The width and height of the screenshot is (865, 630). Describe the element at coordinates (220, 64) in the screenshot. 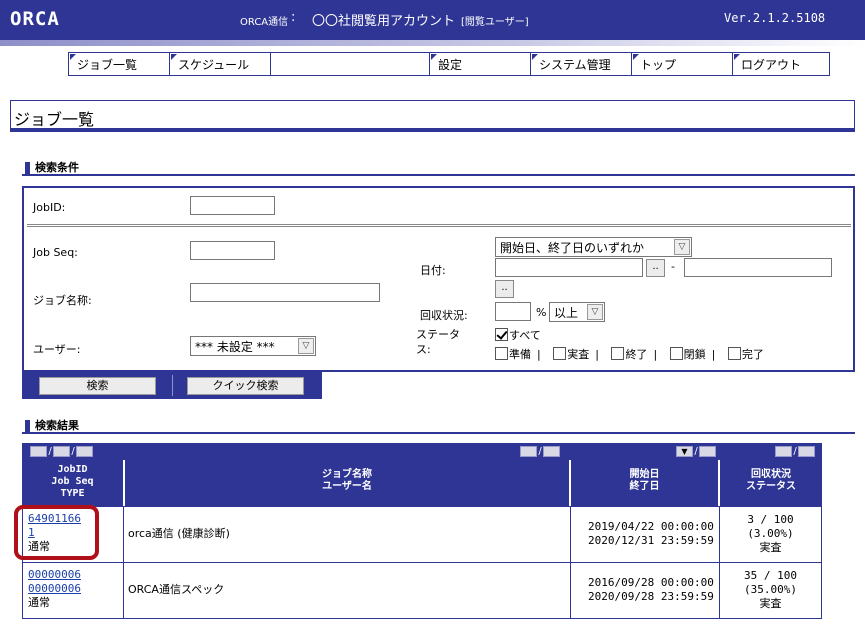

I see `nav-schedule: スケジュール` at that location.